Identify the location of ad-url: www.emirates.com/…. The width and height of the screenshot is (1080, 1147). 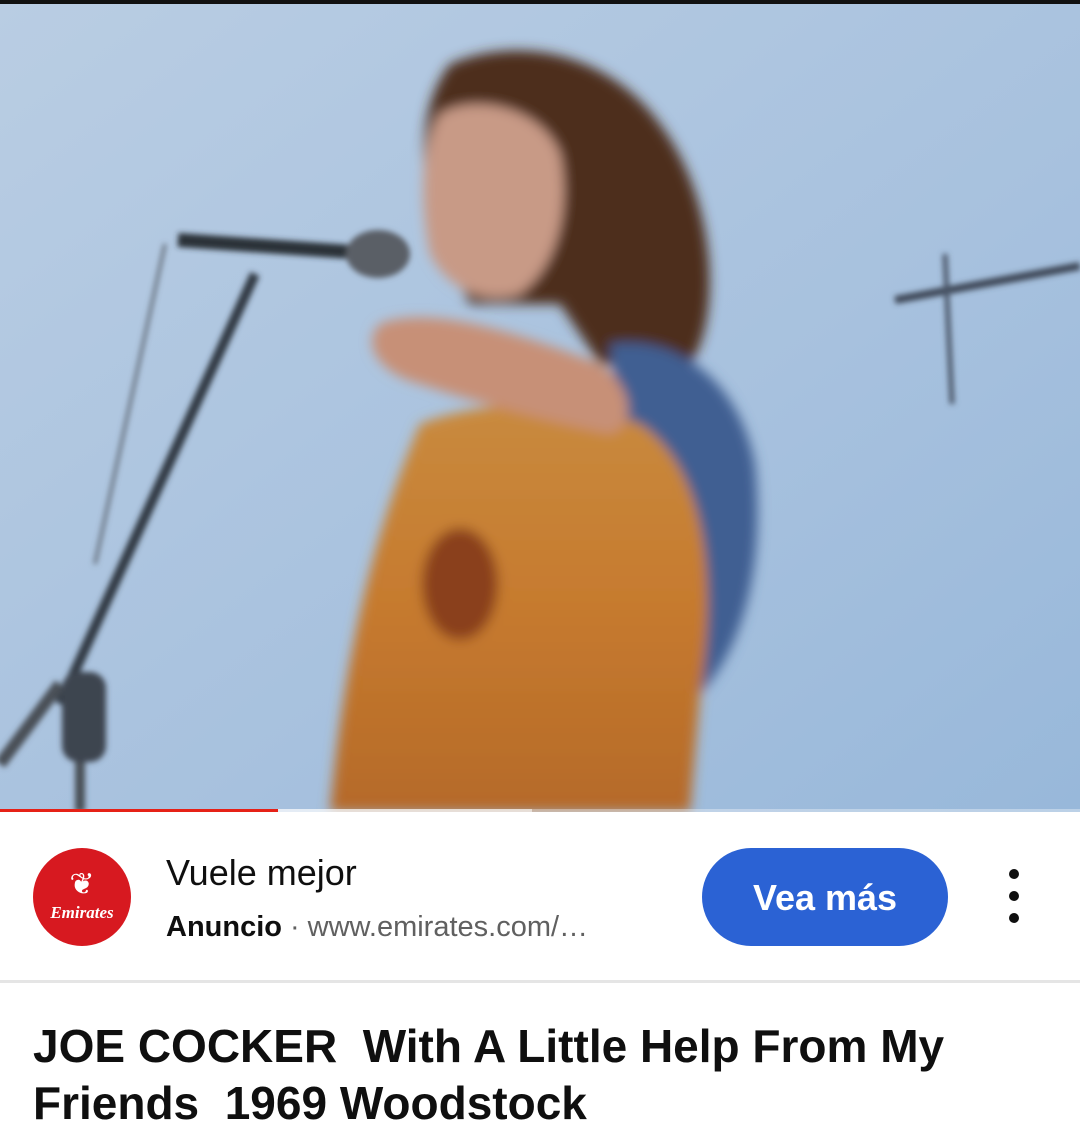
(448, 927).